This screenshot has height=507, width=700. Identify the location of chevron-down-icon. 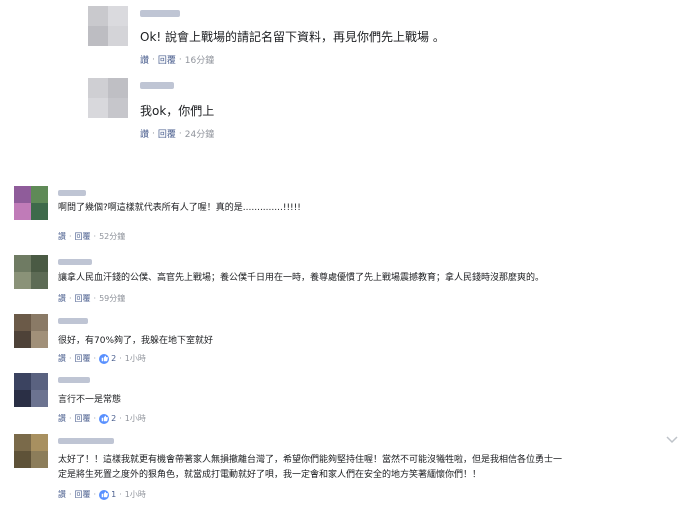
(672, 440).